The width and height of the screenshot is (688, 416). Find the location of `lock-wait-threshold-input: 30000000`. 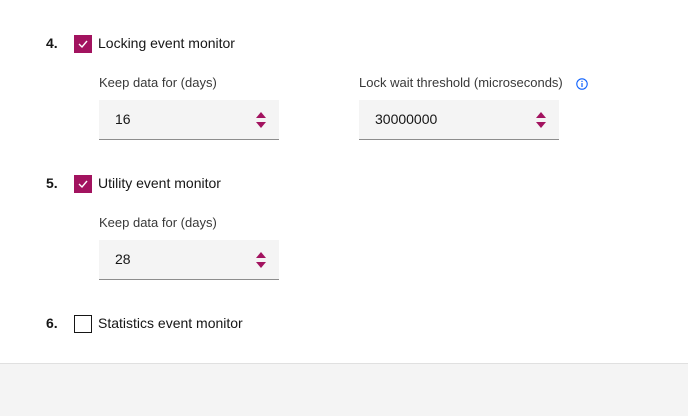

lock-wait-threshold-input: 30000000 is located at coordinates (459, 120).